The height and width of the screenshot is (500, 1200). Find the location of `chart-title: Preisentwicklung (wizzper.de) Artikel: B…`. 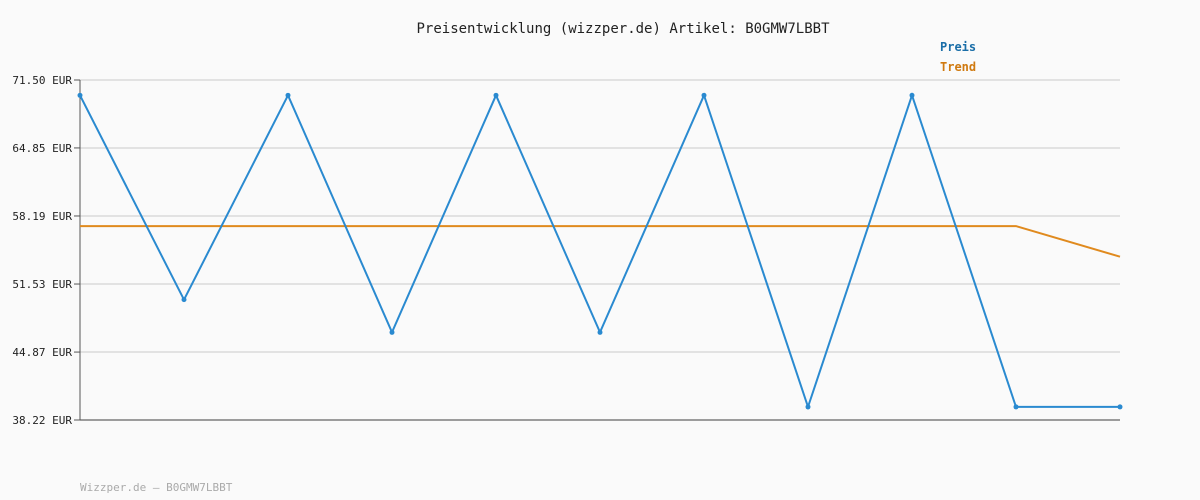

chart-title: Preisentwicklung (wizzper.de) Artikel: B… is located at coordinates (623, 29).